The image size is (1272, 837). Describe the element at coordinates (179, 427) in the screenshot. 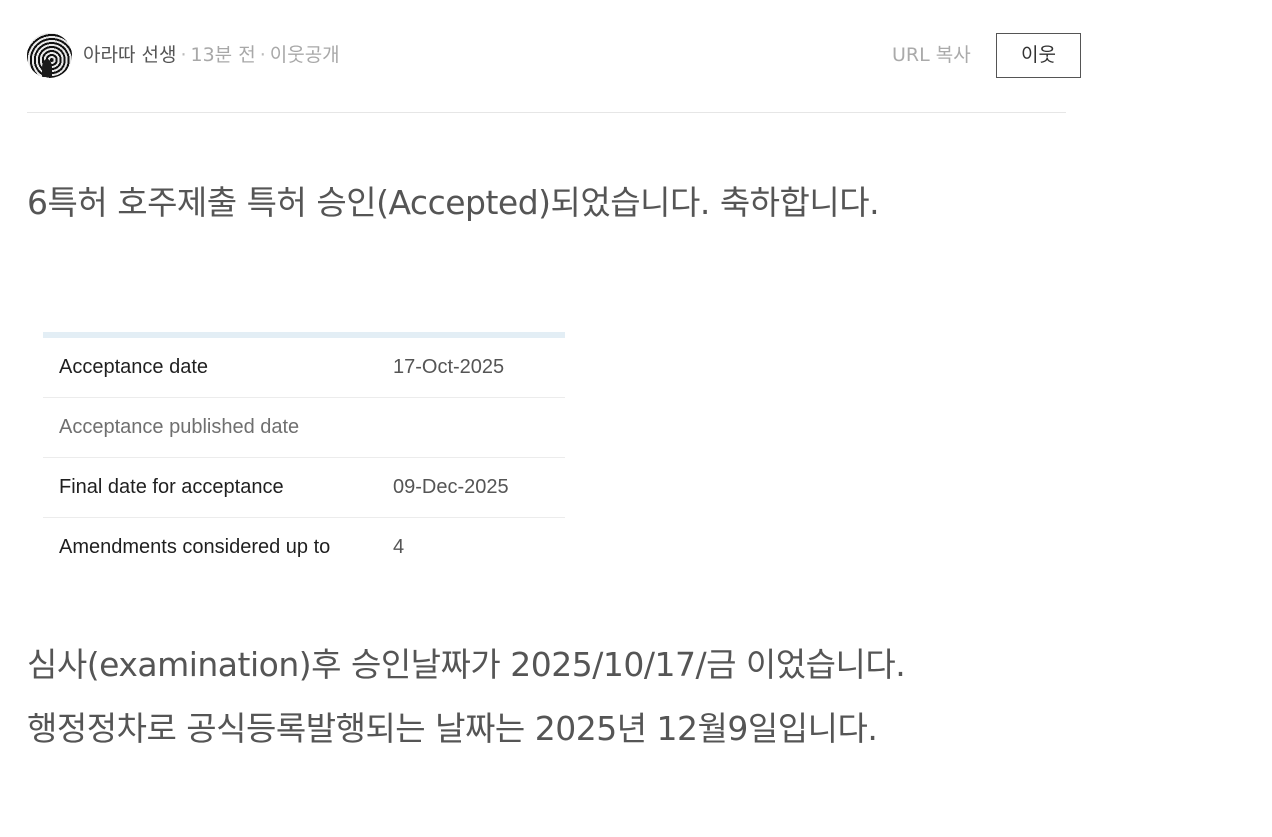

I see `row-label: Acceptance published date` at that location.